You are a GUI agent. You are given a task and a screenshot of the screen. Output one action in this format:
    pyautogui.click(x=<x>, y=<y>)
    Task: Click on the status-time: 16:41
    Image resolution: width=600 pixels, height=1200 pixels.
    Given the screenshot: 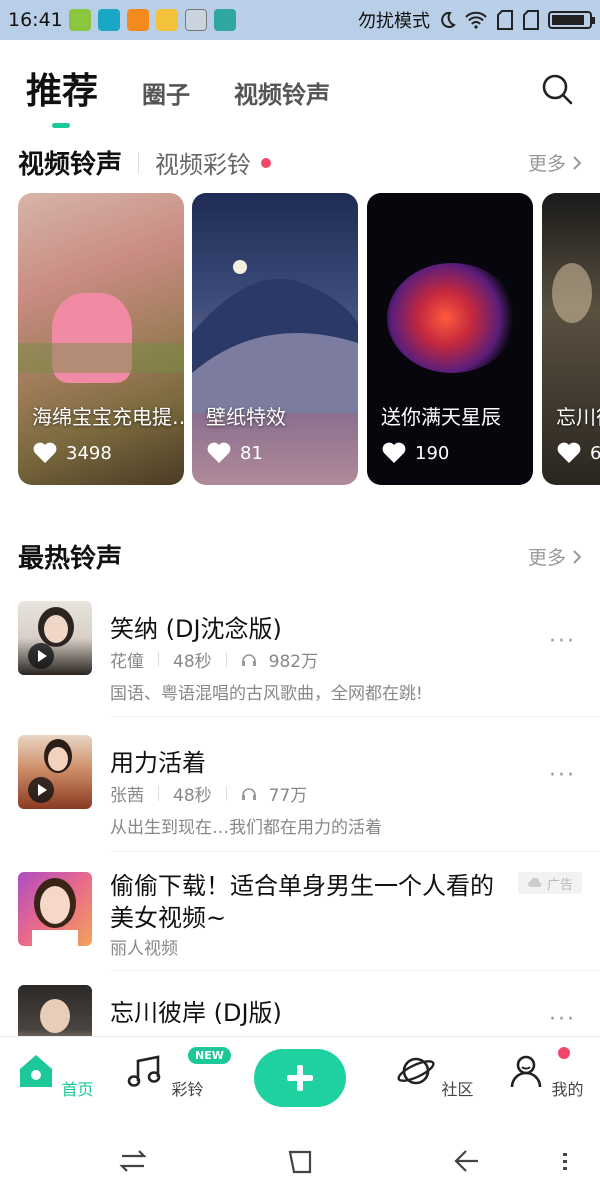 What is the action you would take?
    pyautogui.click(x=35, y=20)
    